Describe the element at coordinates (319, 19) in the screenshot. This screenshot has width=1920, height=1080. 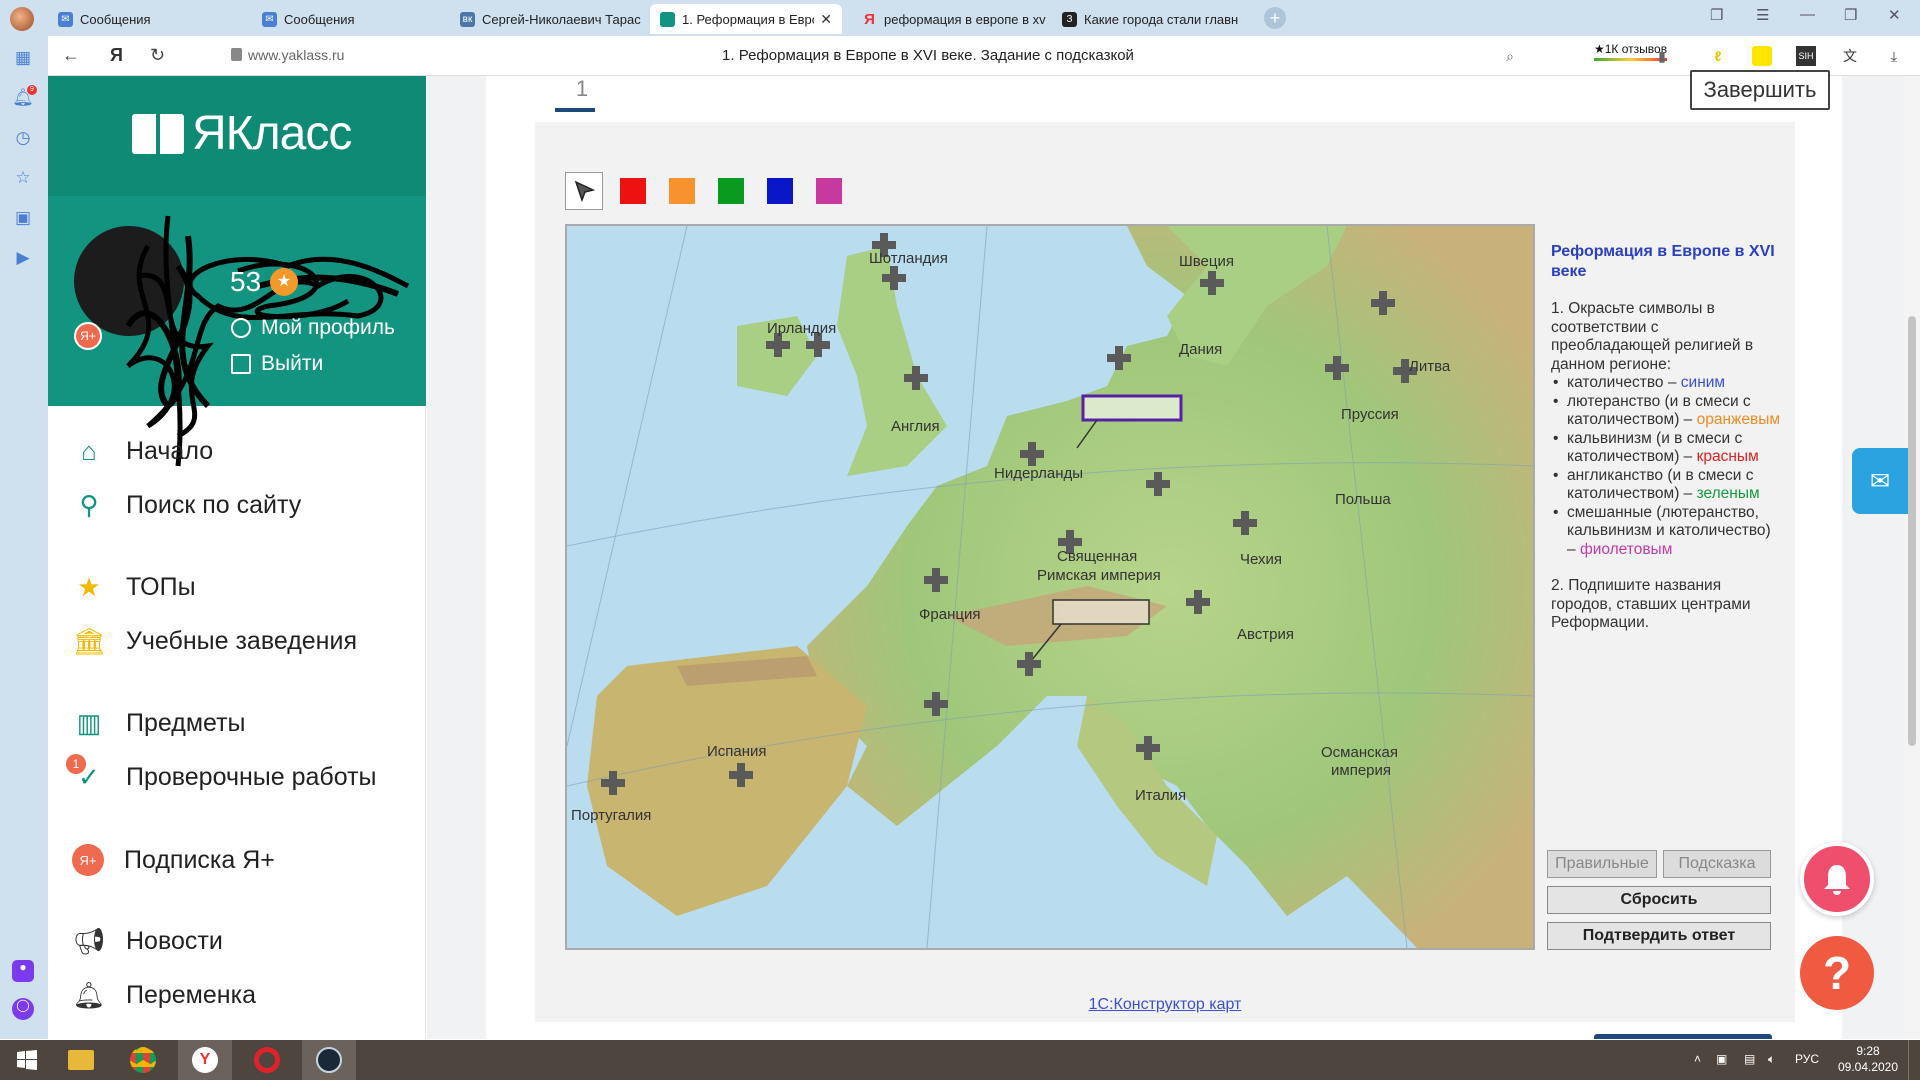
I see `tab-label: Сообщения` at that location.